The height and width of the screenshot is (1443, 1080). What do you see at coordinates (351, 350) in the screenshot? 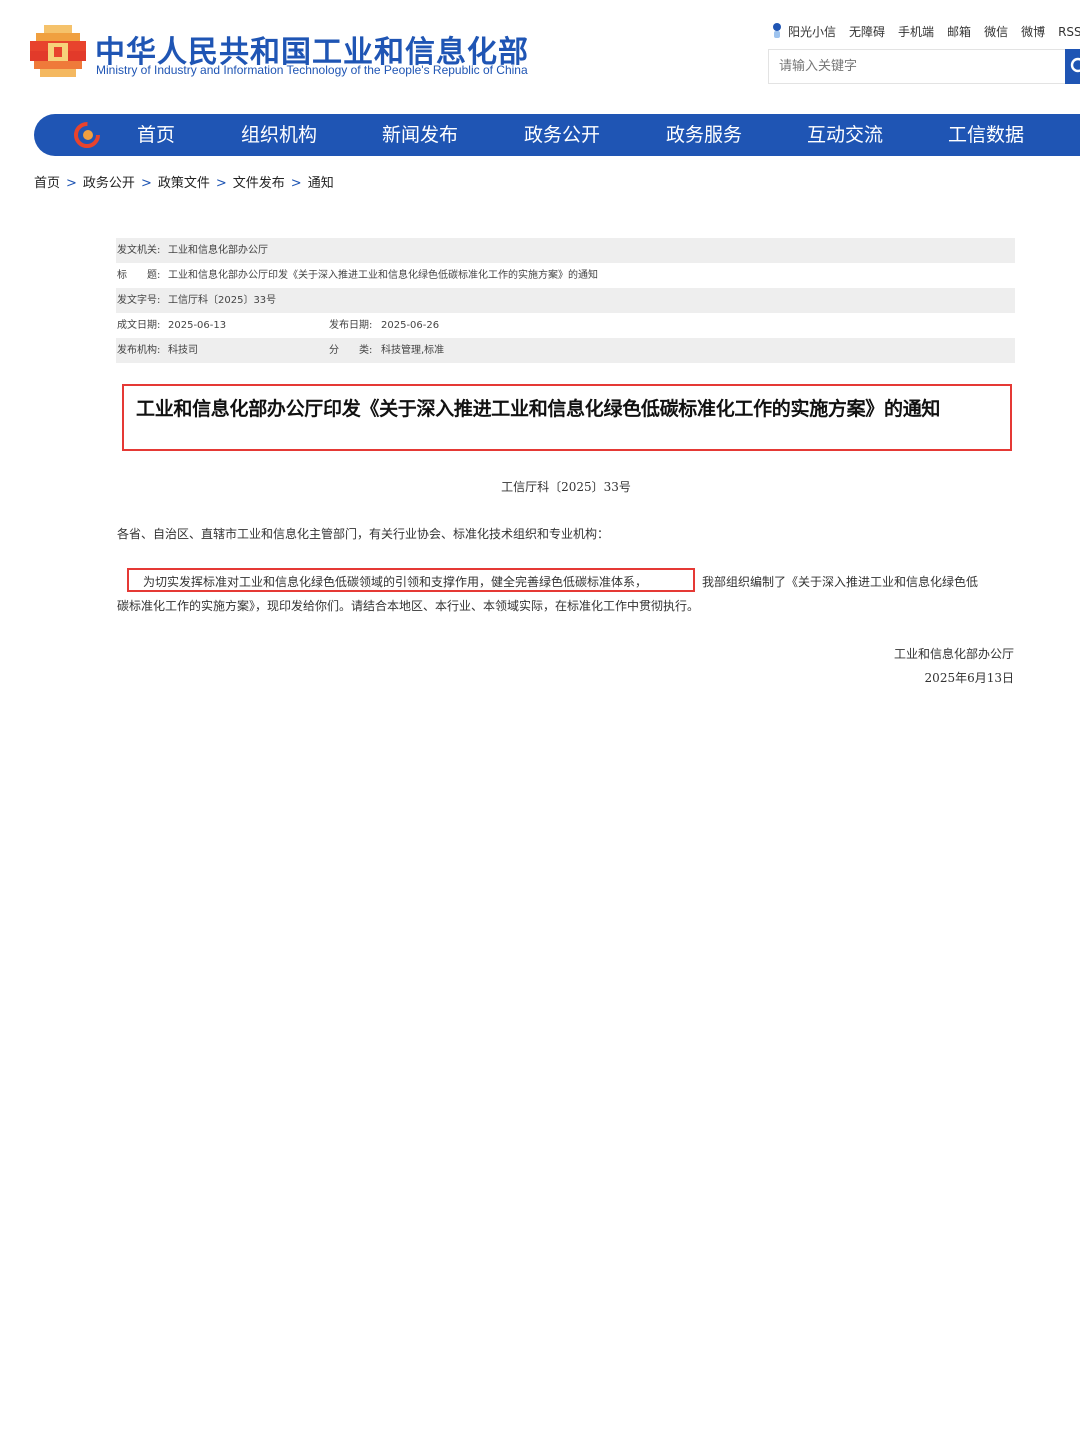
I see `info-label: 分 类:` at bounding box center [351, 350].